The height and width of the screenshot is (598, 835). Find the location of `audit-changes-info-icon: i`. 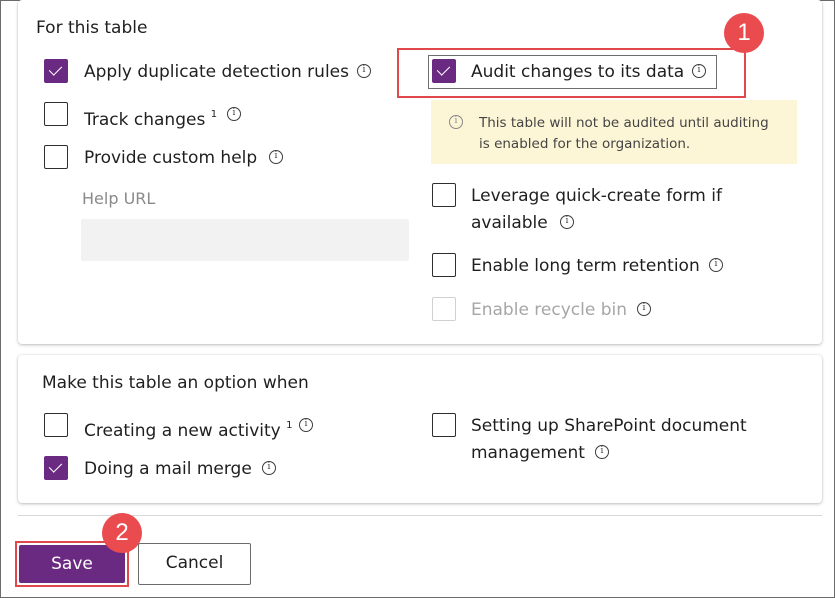

audit-changes-info-icon: i is located at coordinates (699, 71).